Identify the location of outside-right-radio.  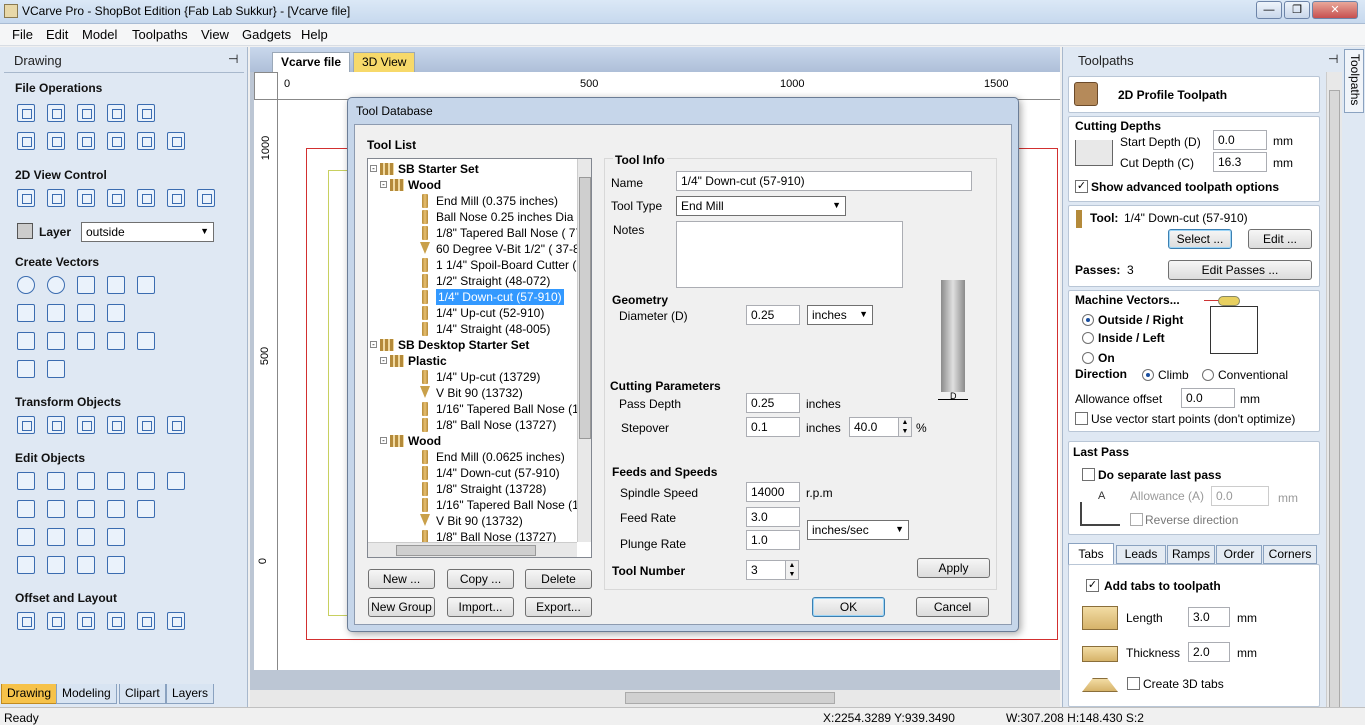
(1088, 320).